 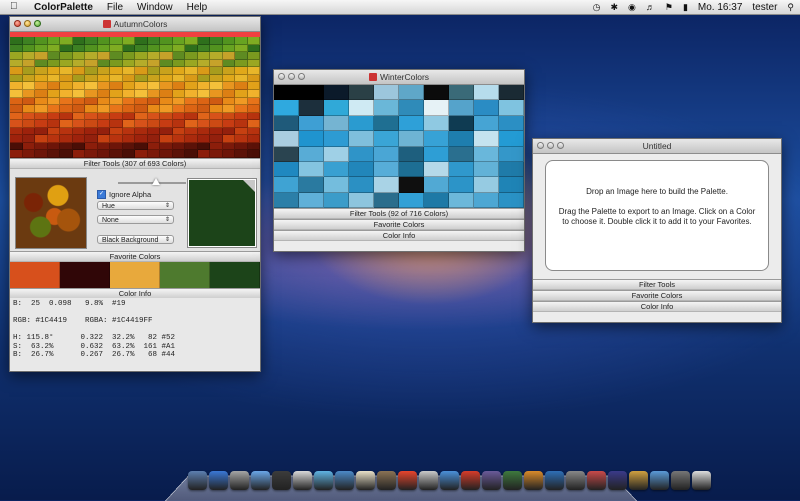 I want to click on palette-grid, so click(x=399, y=146).